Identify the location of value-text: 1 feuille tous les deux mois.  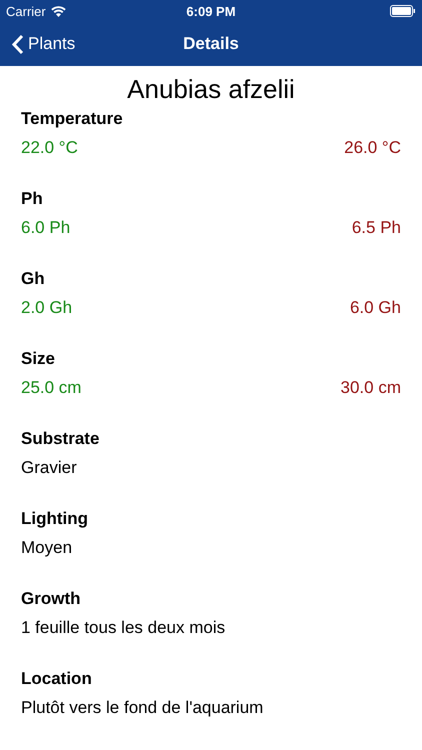
(123, 628).